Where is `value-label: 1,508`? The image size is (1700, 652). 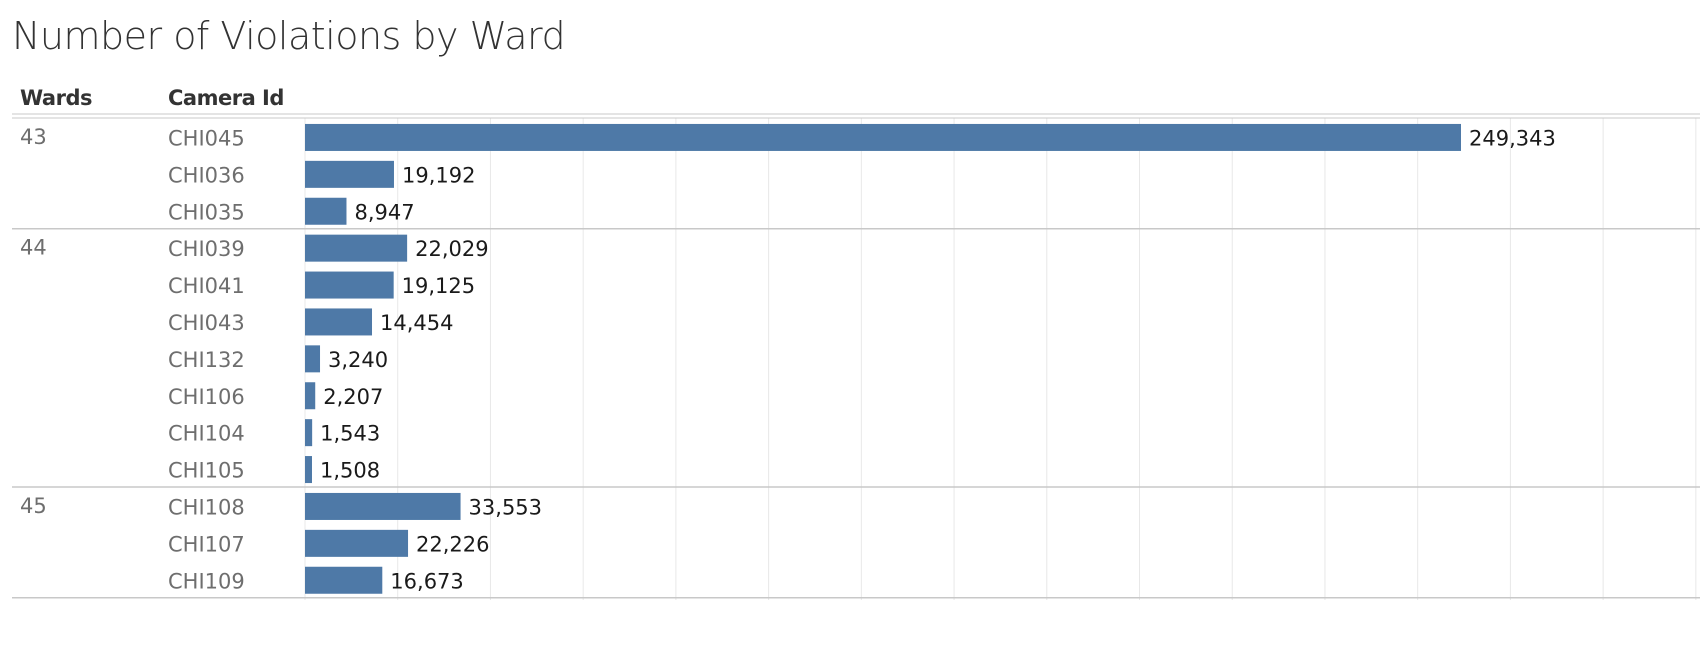
value-label: 1,508 is located at coordinates (350, 471).